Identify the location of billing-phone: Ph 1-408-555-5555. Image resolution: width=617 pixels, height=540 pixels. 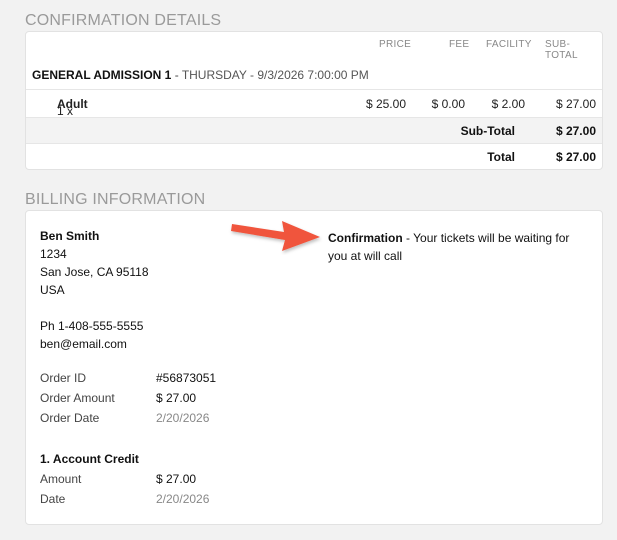
(92, 326).